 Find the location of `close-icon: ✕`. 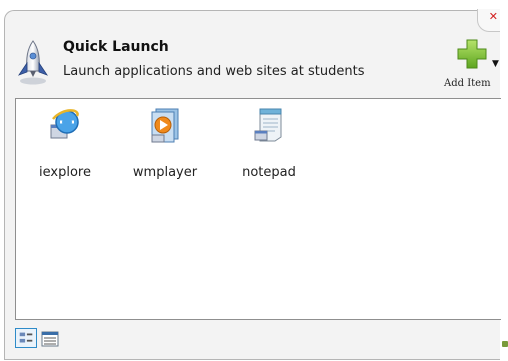

close-icon: ✕ is located at coordinates (488, 20).